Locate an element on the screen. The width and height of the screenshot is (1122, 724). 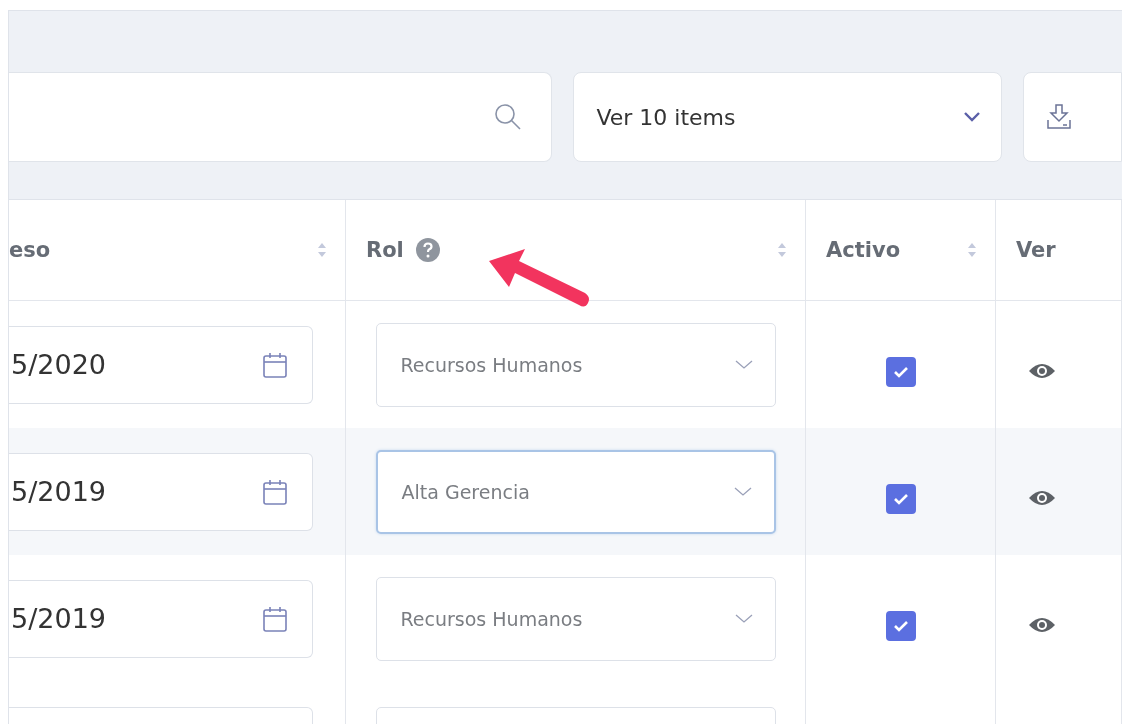
column-header: eso is located at coordinates (30, 250).